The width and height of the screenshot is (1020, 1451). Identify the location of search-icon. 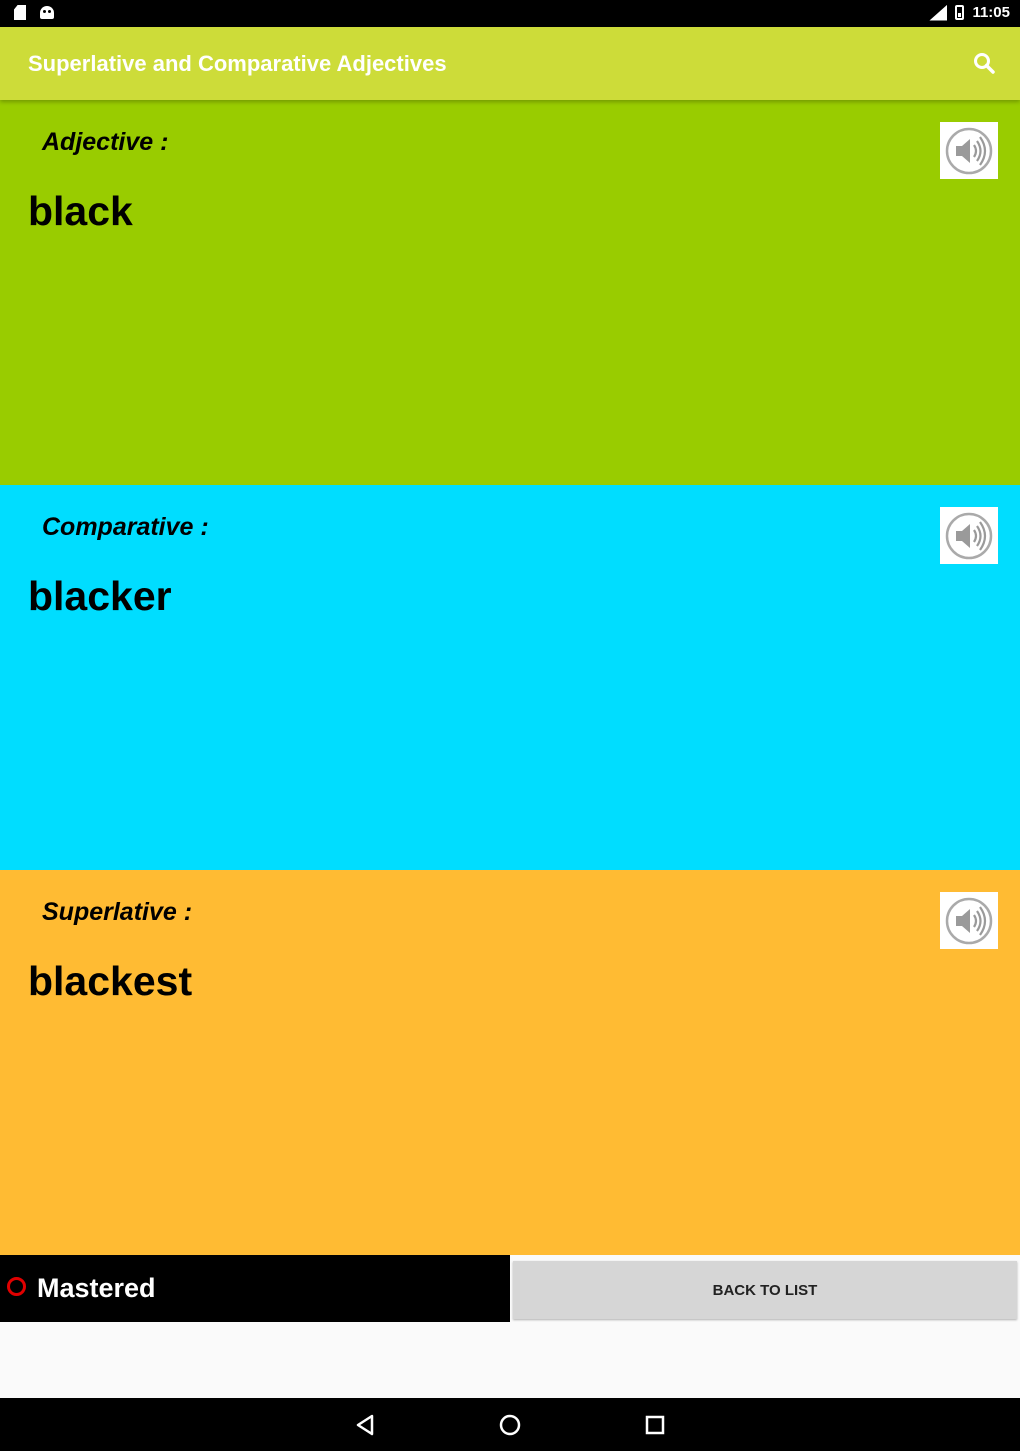
(984, 63).